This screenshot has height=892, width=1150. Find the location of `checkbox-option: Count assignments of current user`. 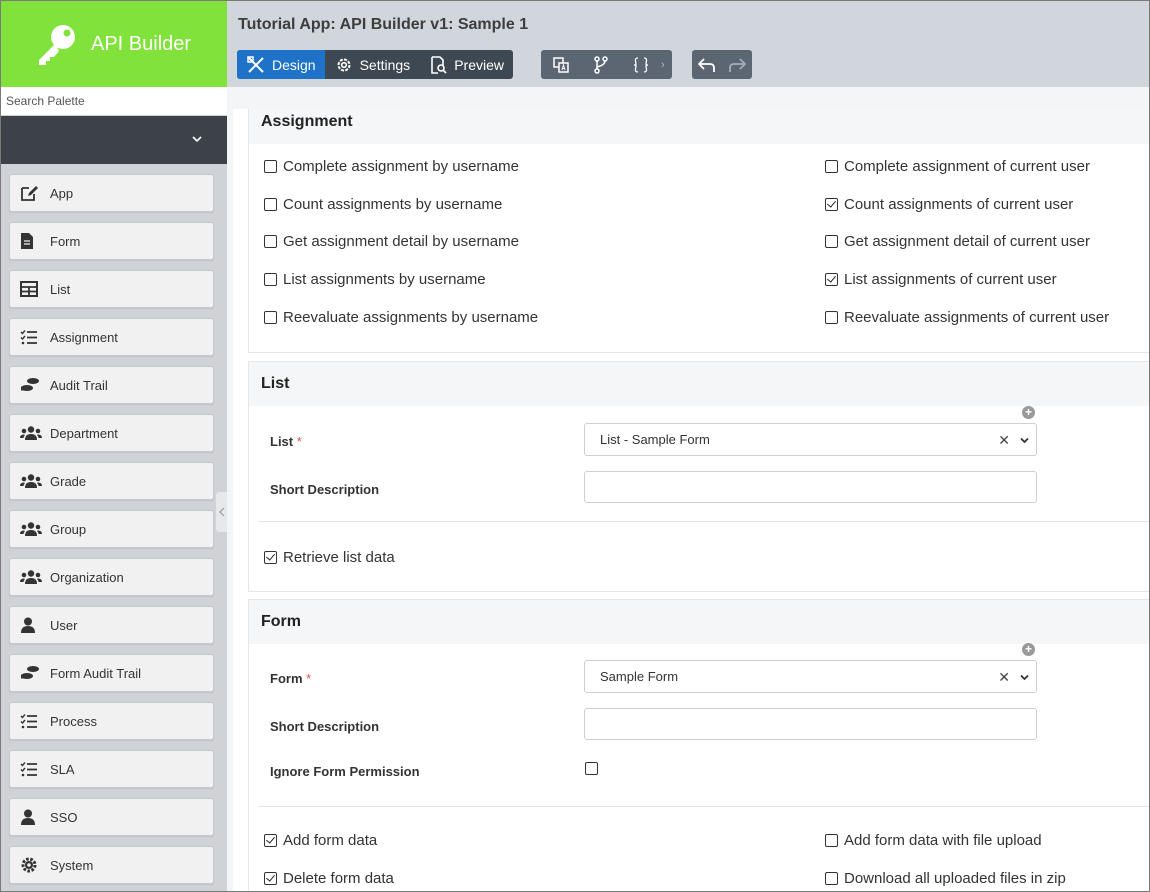

checkbox-option: Count assignments of current user is located at coordinates (949, 204).